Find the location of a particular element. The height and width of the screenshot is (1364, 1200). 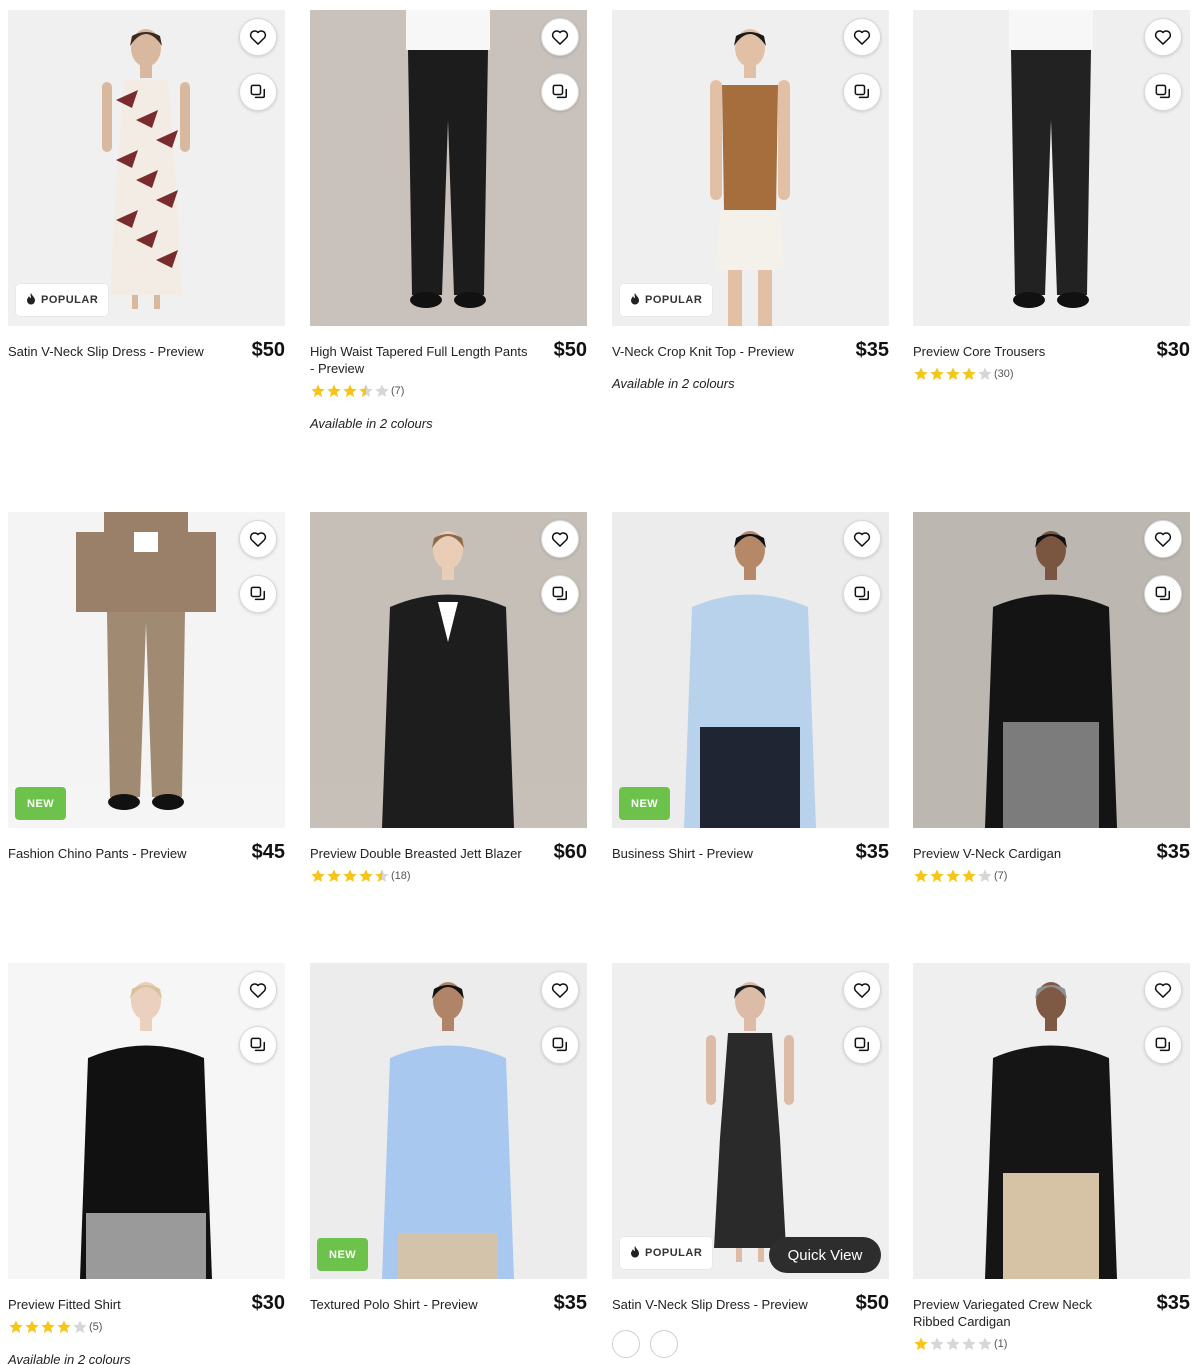

star-rating: (18) is located at coordinates (448, 876).